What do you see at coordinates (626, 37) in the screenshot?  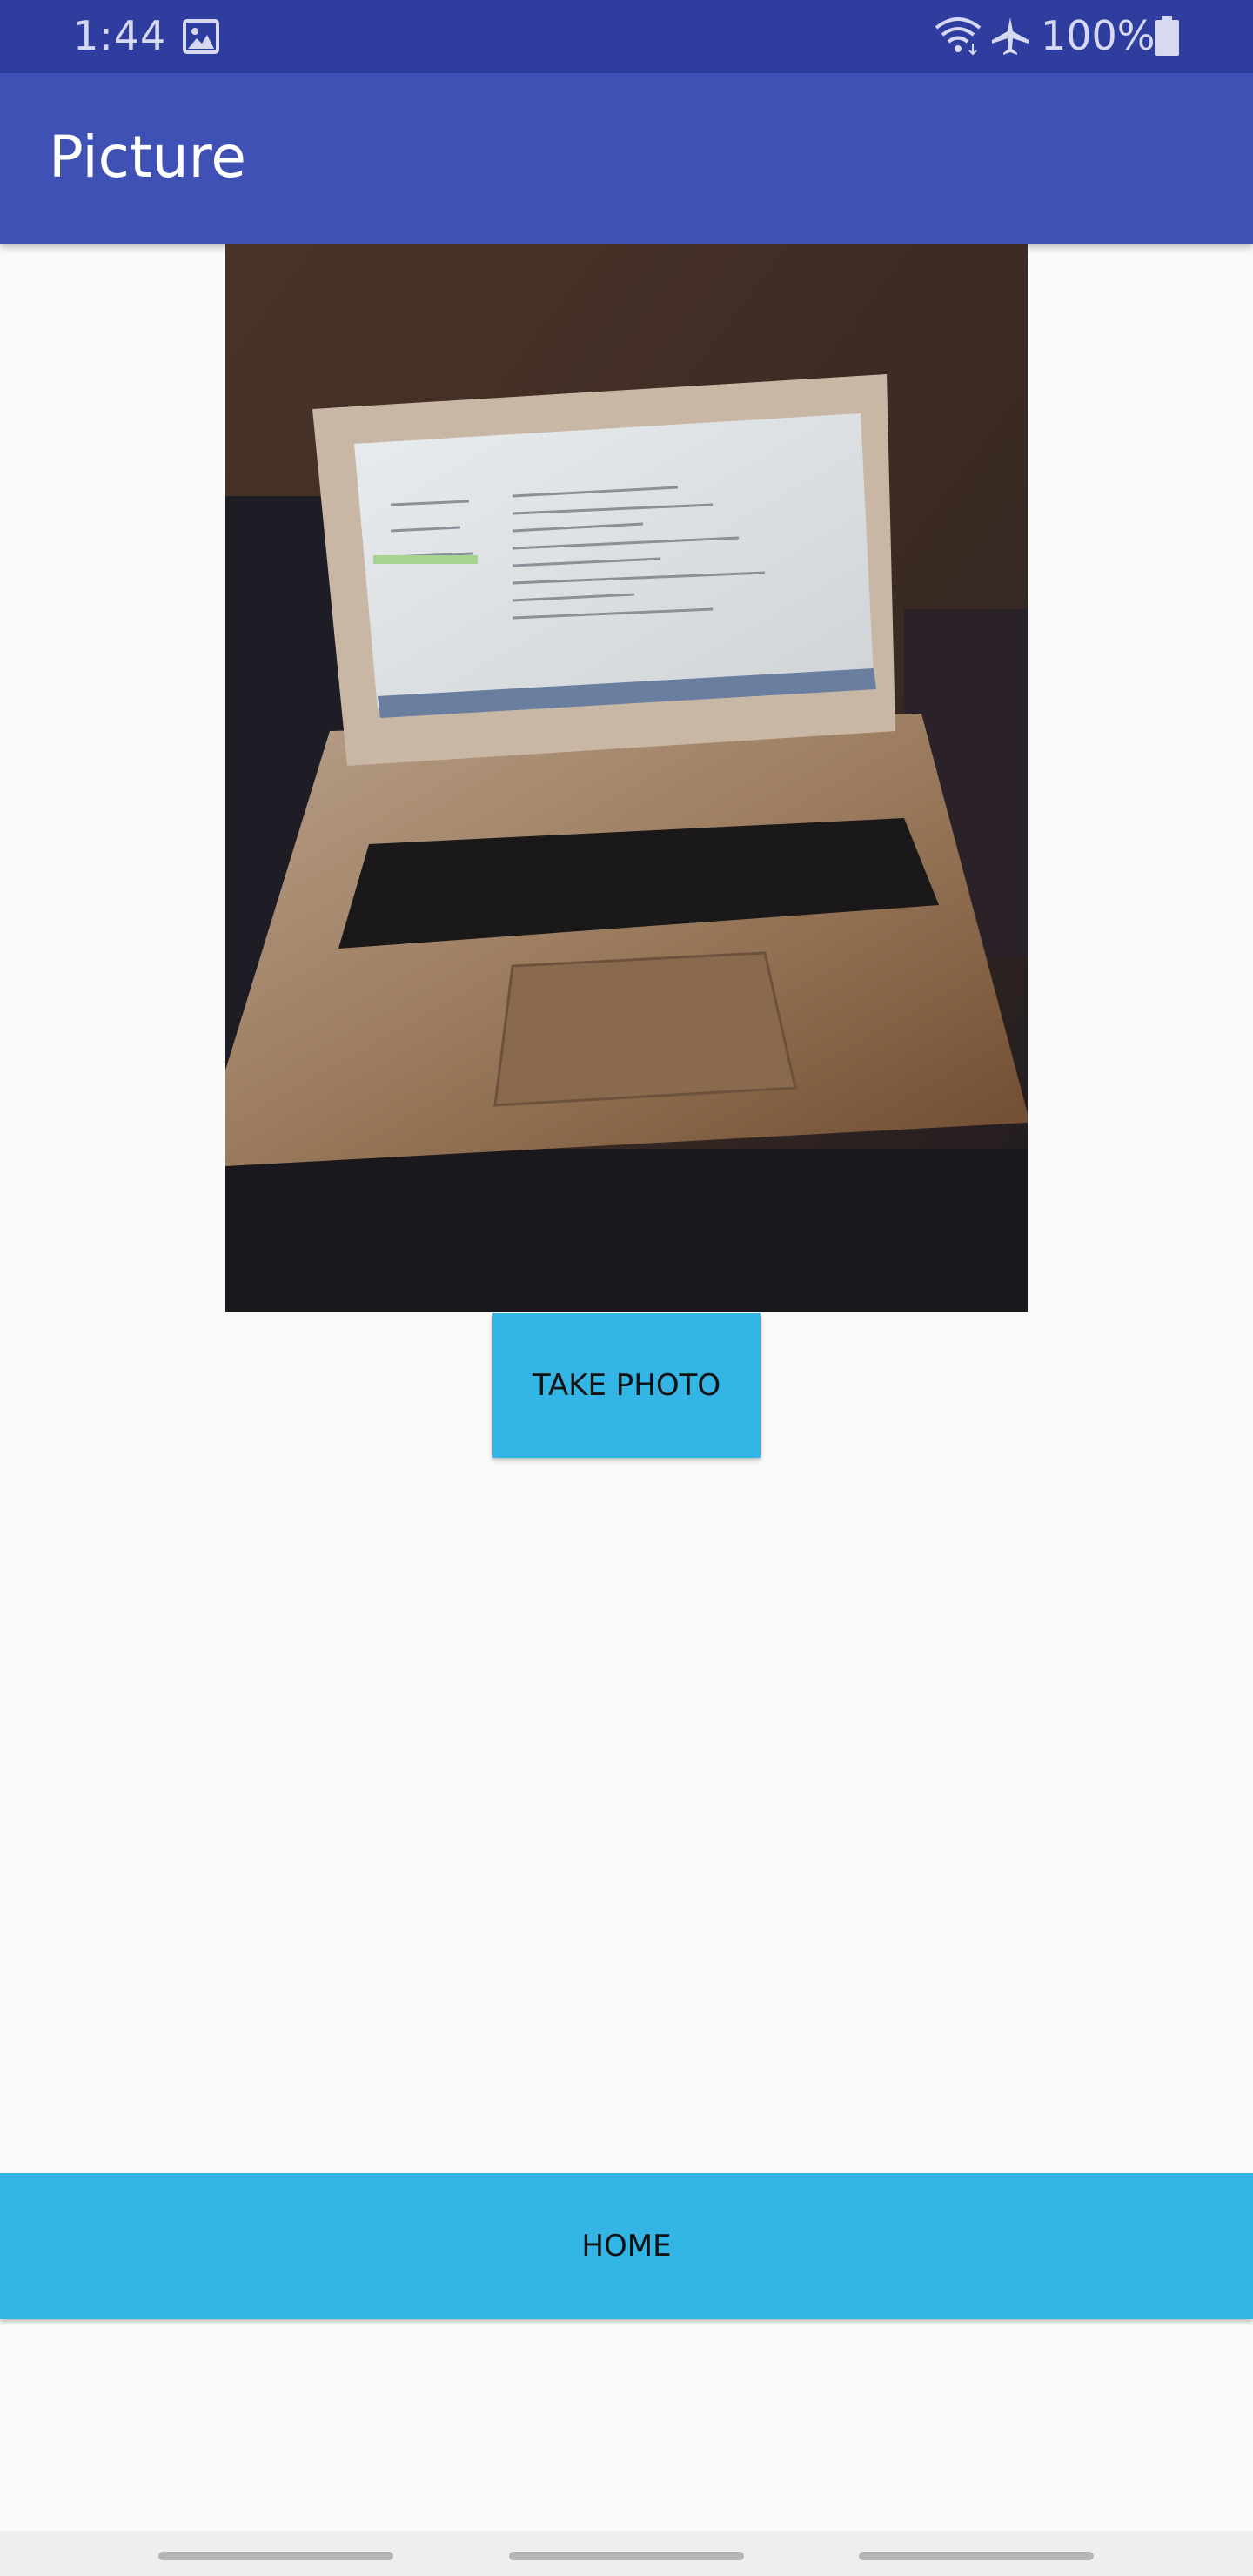 I see `status-bar: 1:44 100%` at bounding box center [626, 37].